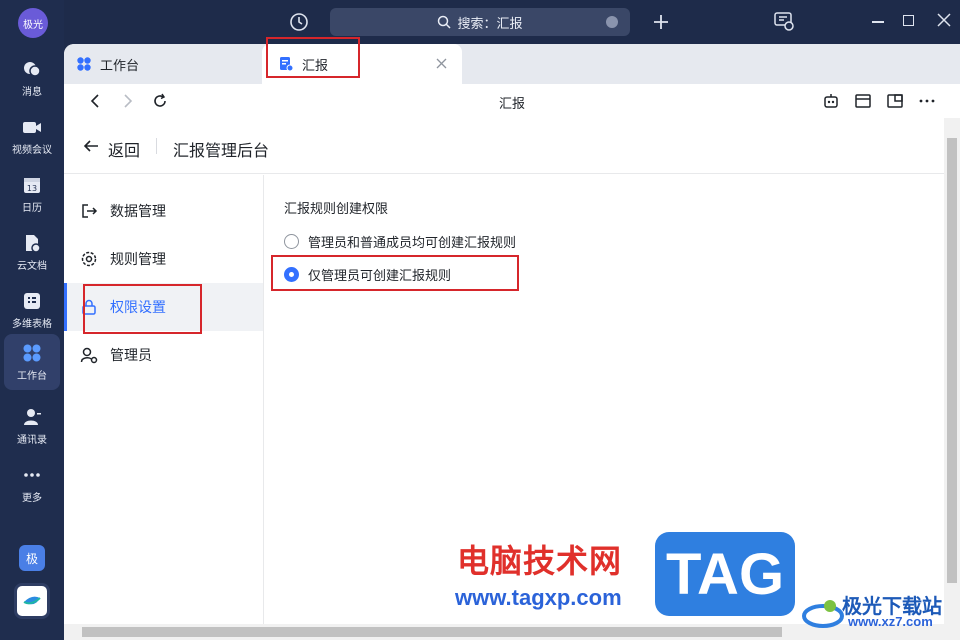 The image size is (960, 640). I want to click on watermark-brand-url: www.xz7.com, so click(890, 621).